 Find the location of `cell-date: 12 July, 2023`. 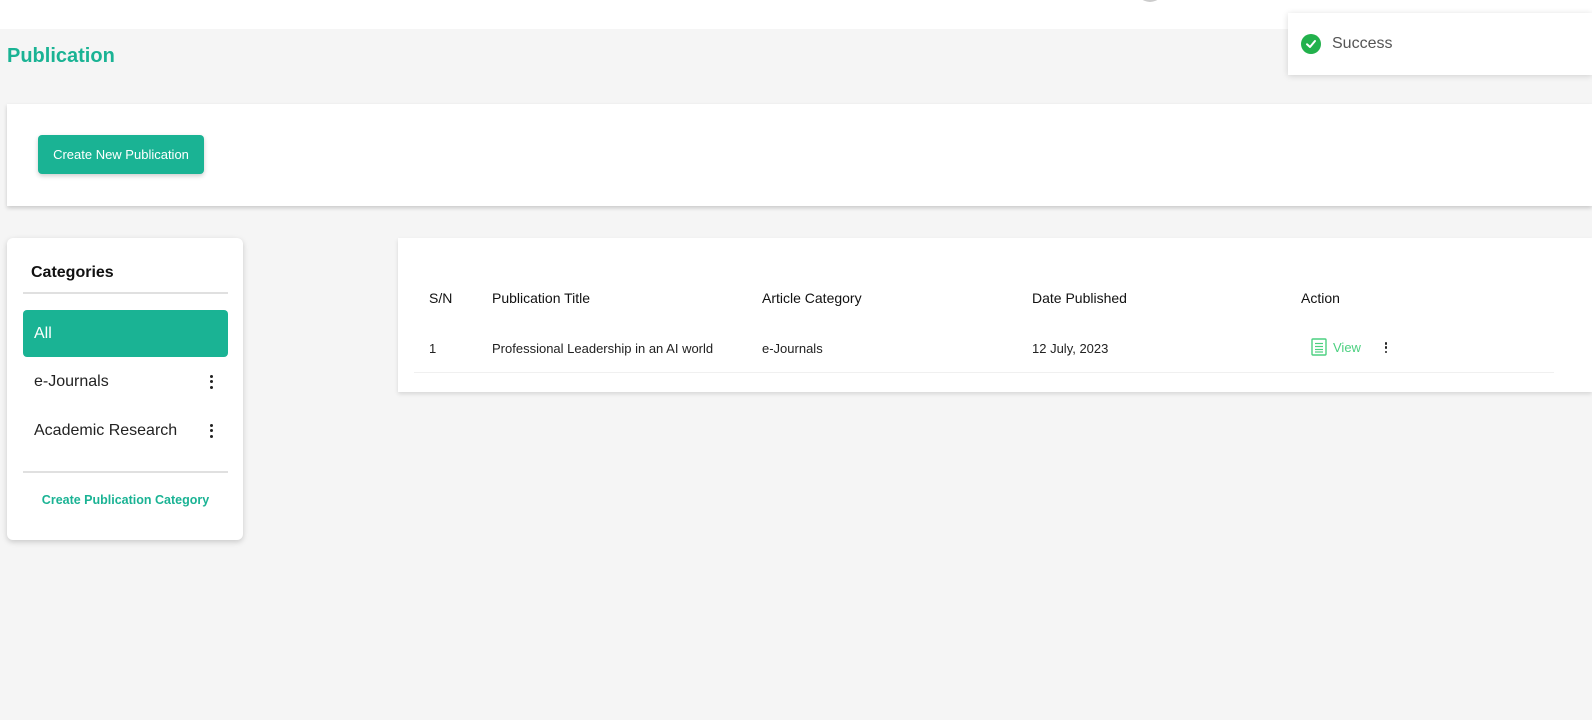

cell-date: 12 July, 2023 is located at coordinates (1070, 348).